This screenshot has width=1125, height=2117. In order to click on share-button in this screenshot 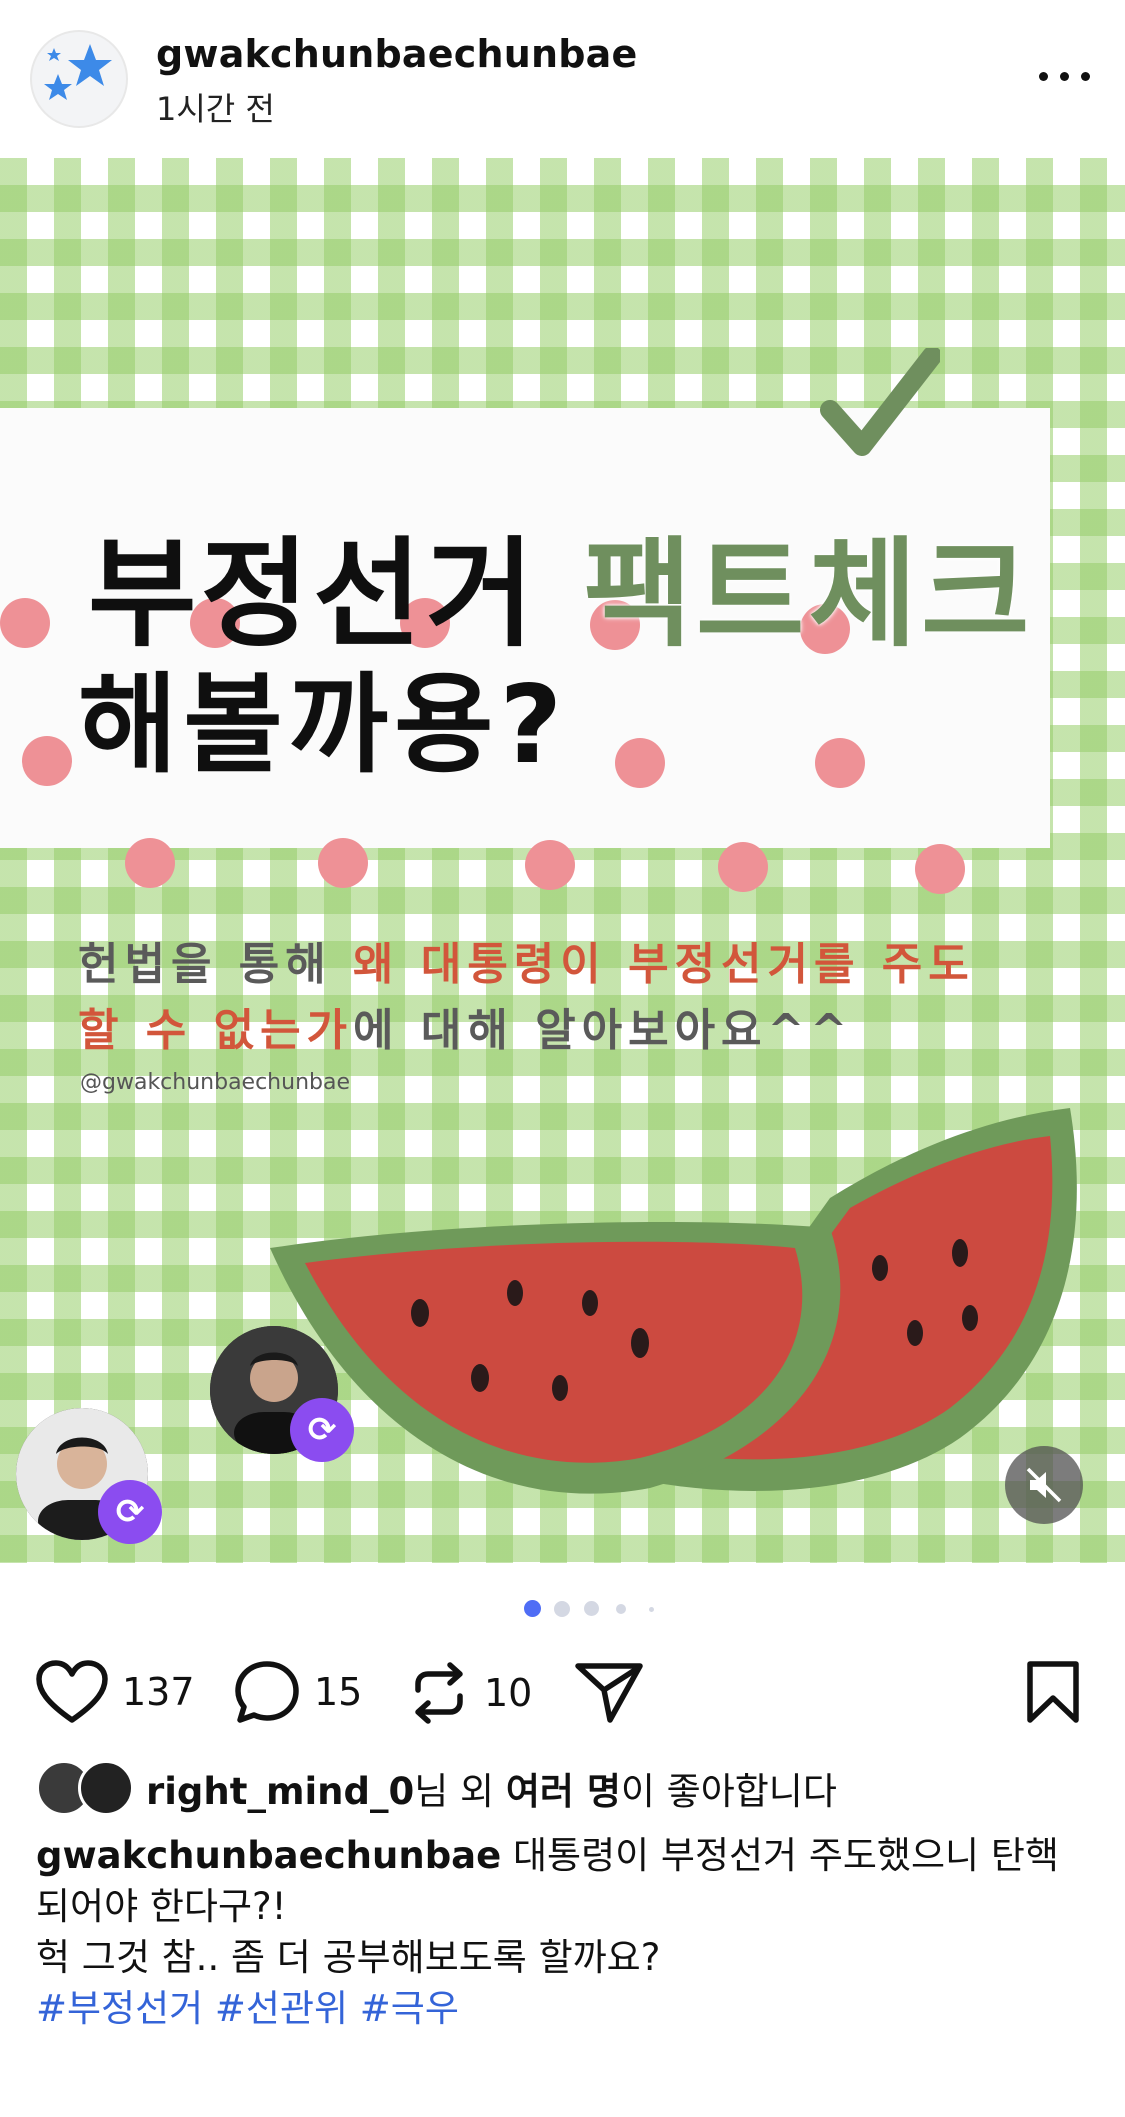, I will do `click(609, 1693)`.